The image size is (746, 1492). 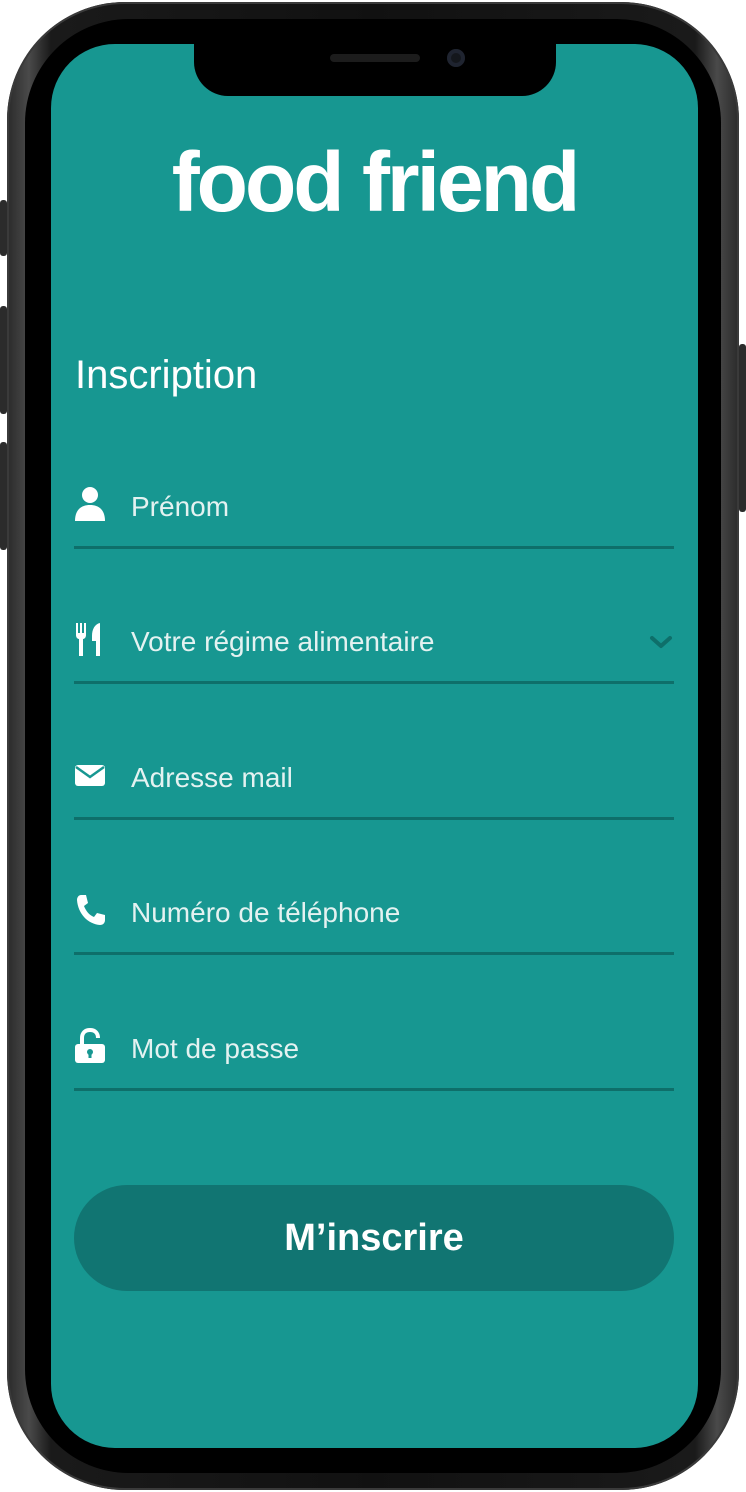 What do you see at coordinates (375, 70) in the screenshot?
I see `notch` at bounding box center [375, 70].